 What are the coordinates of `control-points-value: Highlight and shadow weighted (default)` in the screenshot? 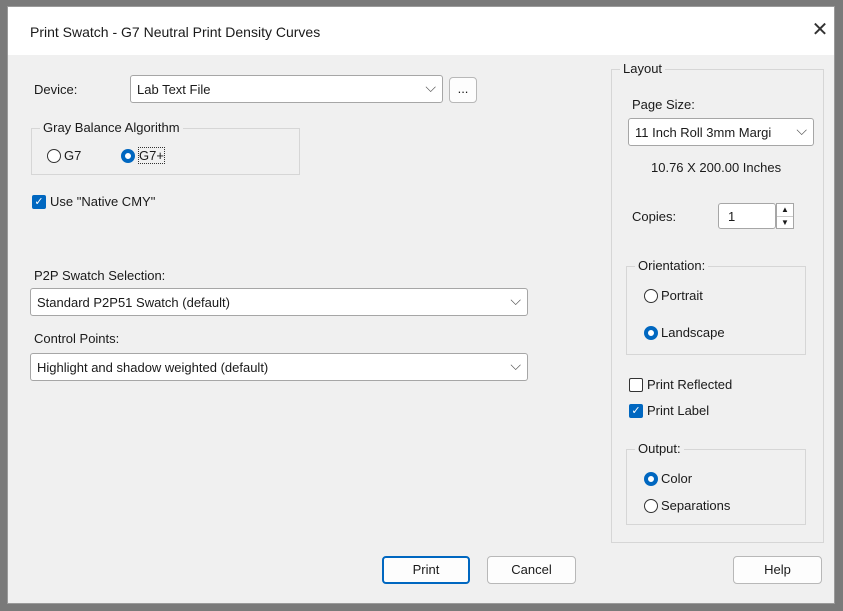 It's located at (153, 367).